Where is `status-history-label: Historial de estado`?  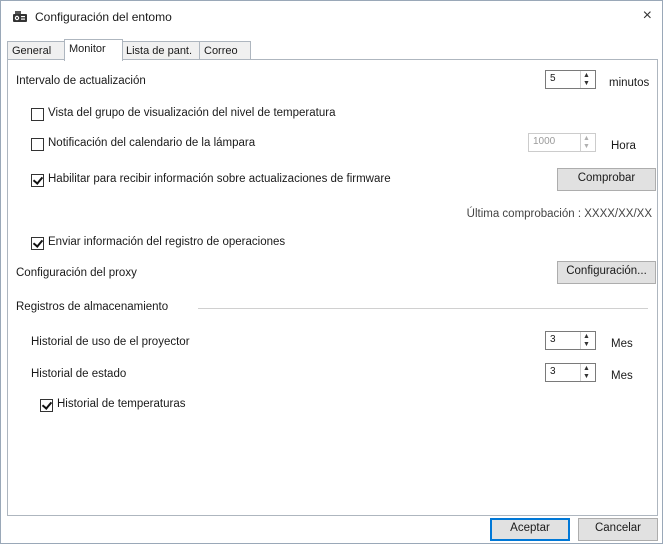 status-history-label: Historial de estado is located at coordinates (79, 374).